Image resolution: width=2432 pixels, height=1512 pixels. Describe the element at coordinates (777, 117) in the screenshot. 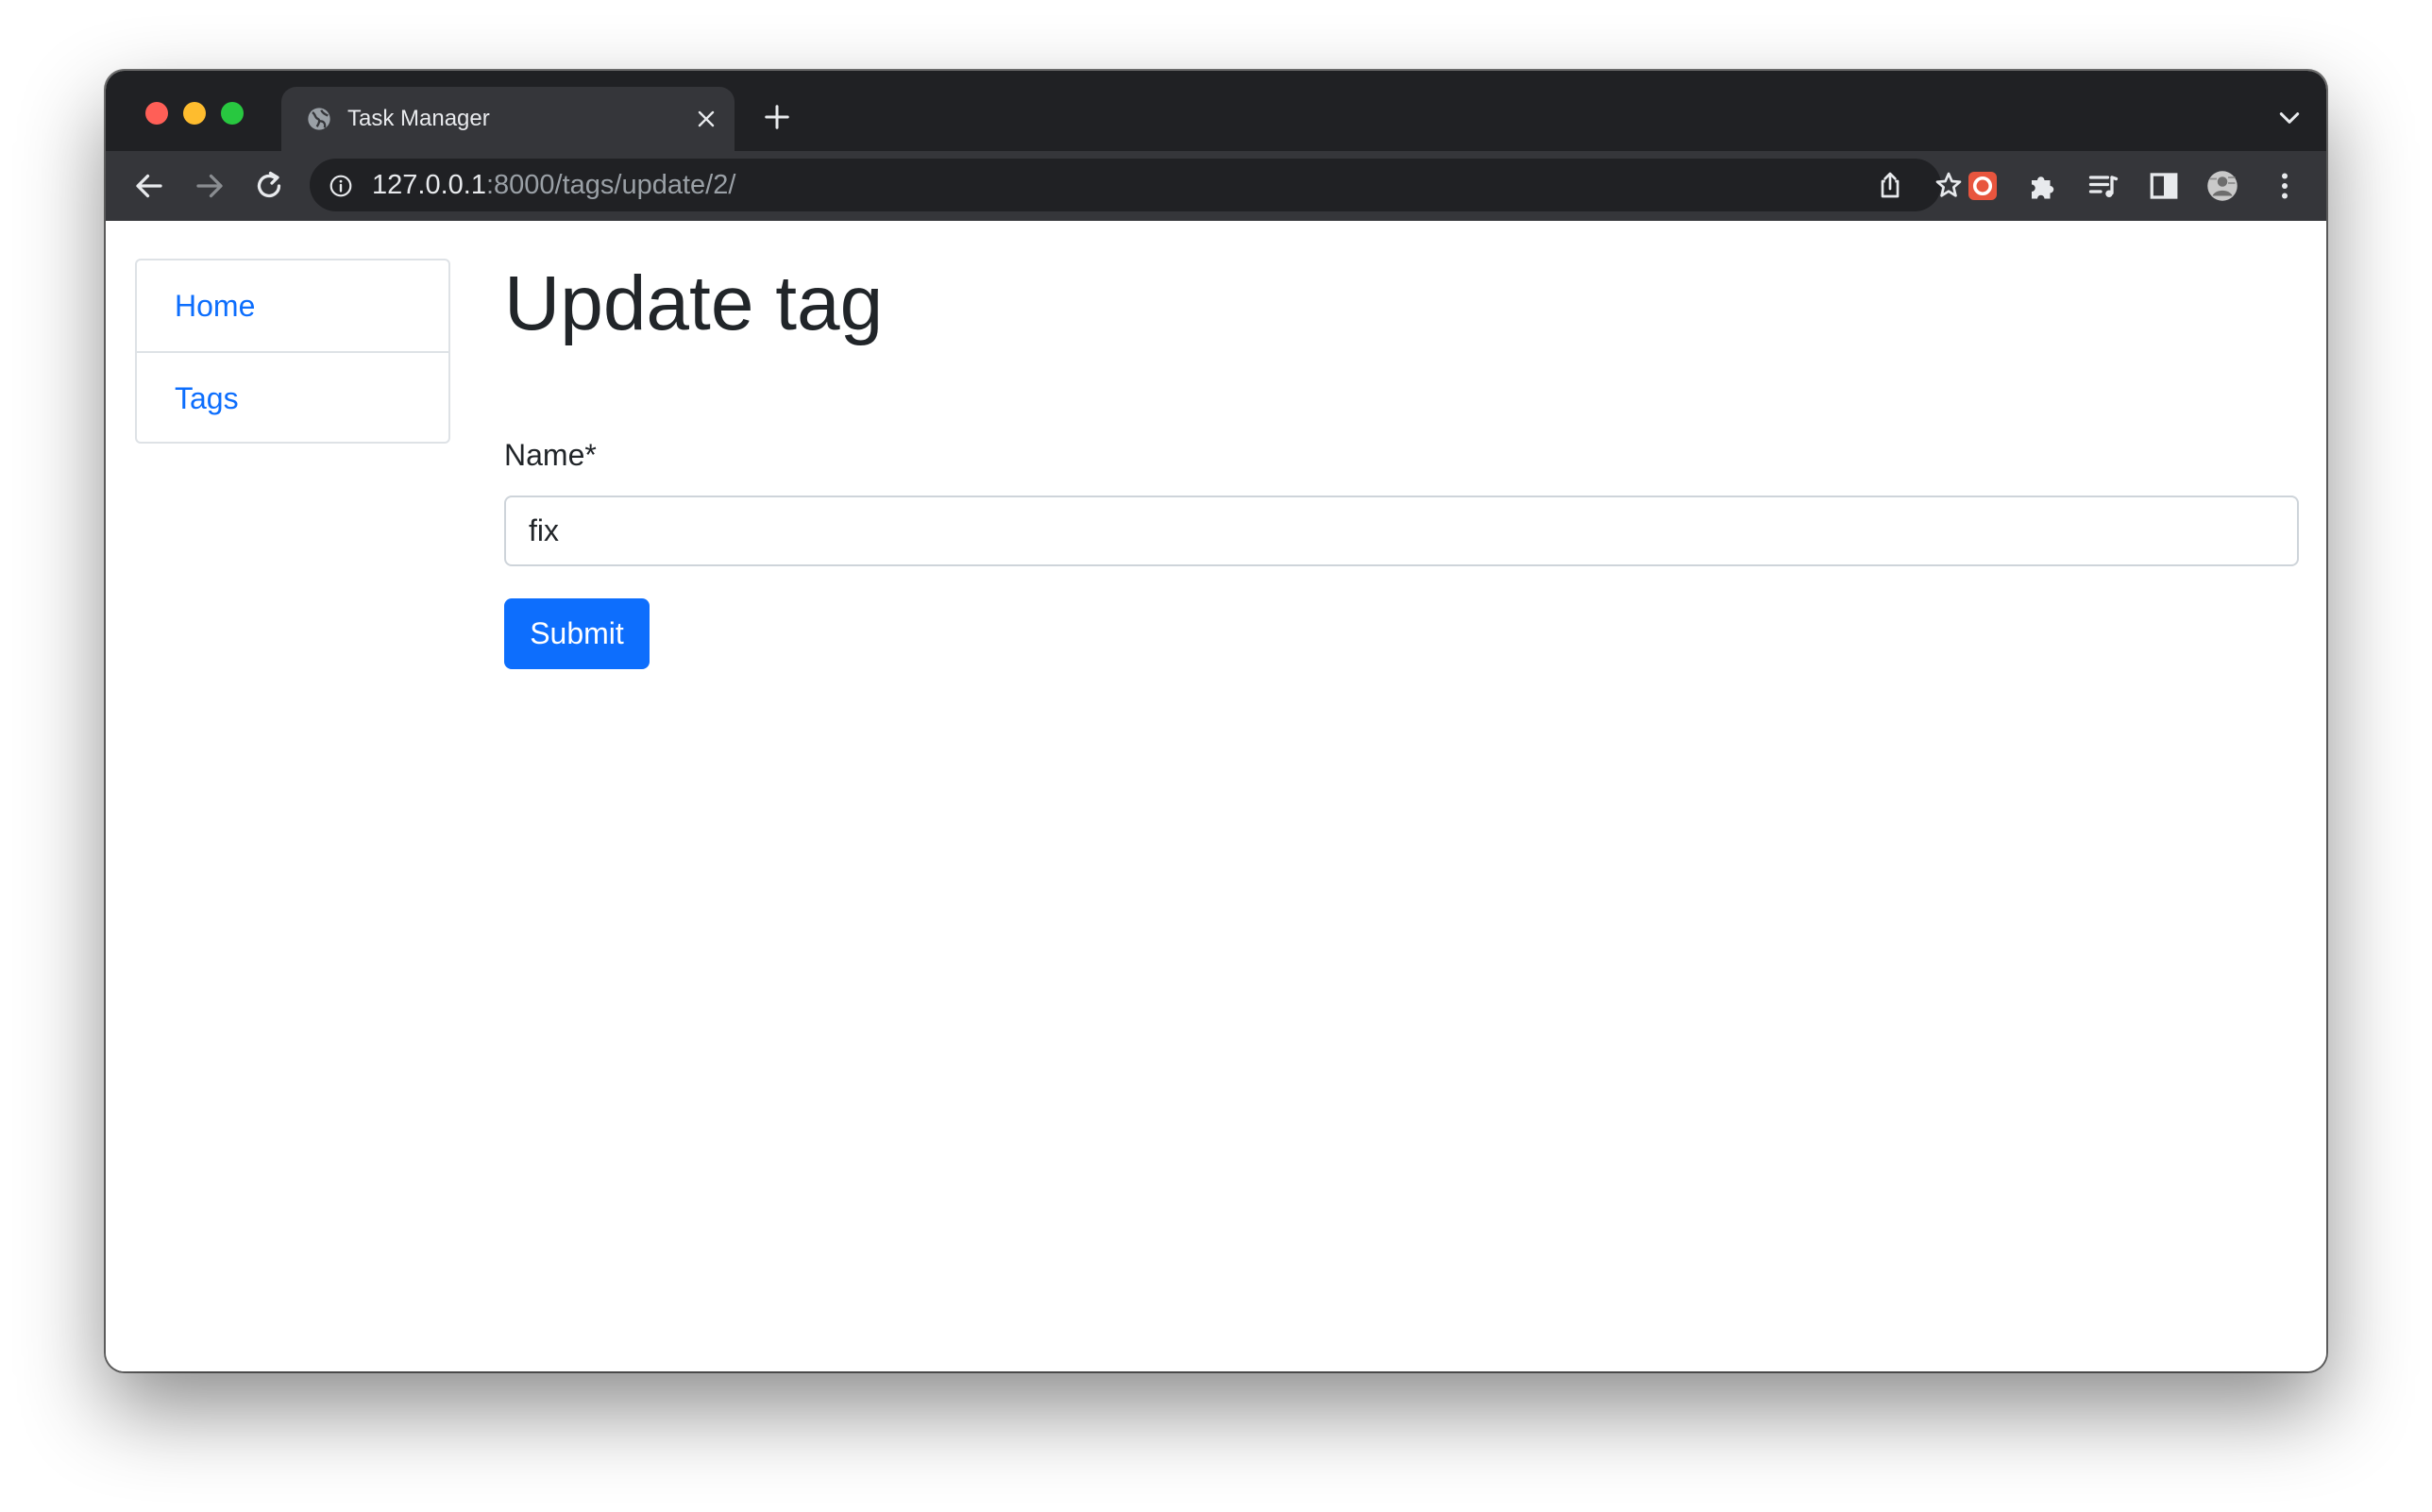

I see `new-tab-icon` at that location.